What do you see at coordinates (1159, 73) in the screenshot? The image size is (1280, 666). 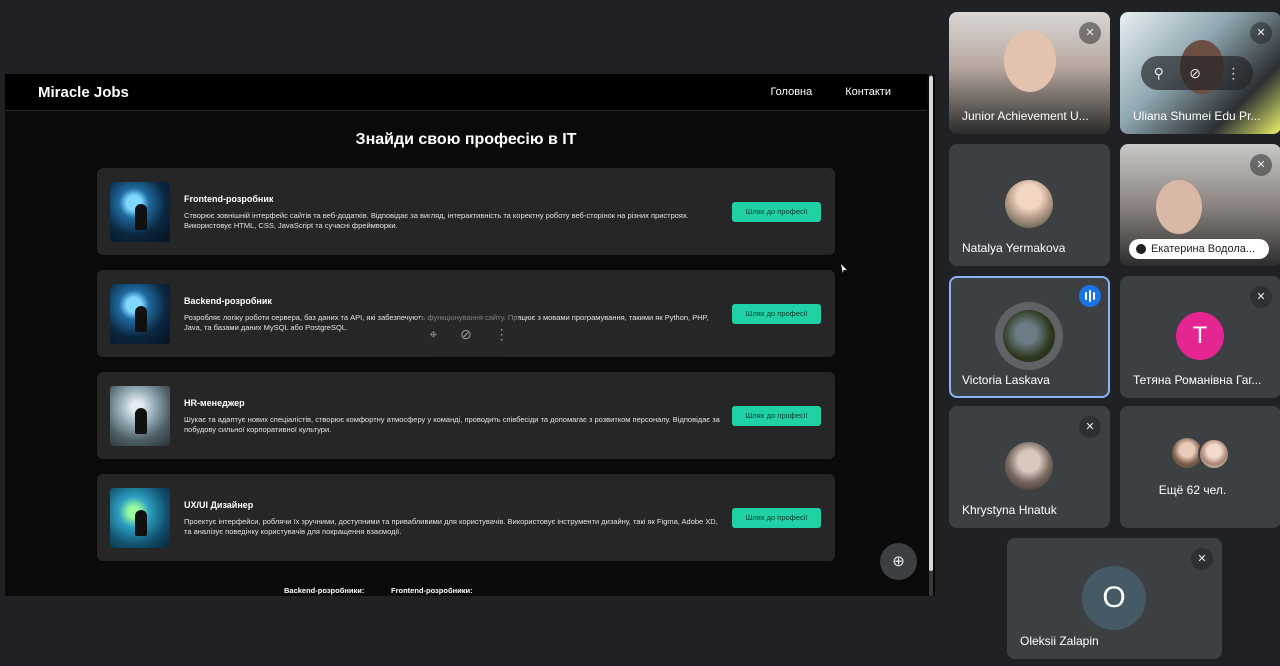 I see `pin-icon: ⚲` at bounding box center [1159, 73].